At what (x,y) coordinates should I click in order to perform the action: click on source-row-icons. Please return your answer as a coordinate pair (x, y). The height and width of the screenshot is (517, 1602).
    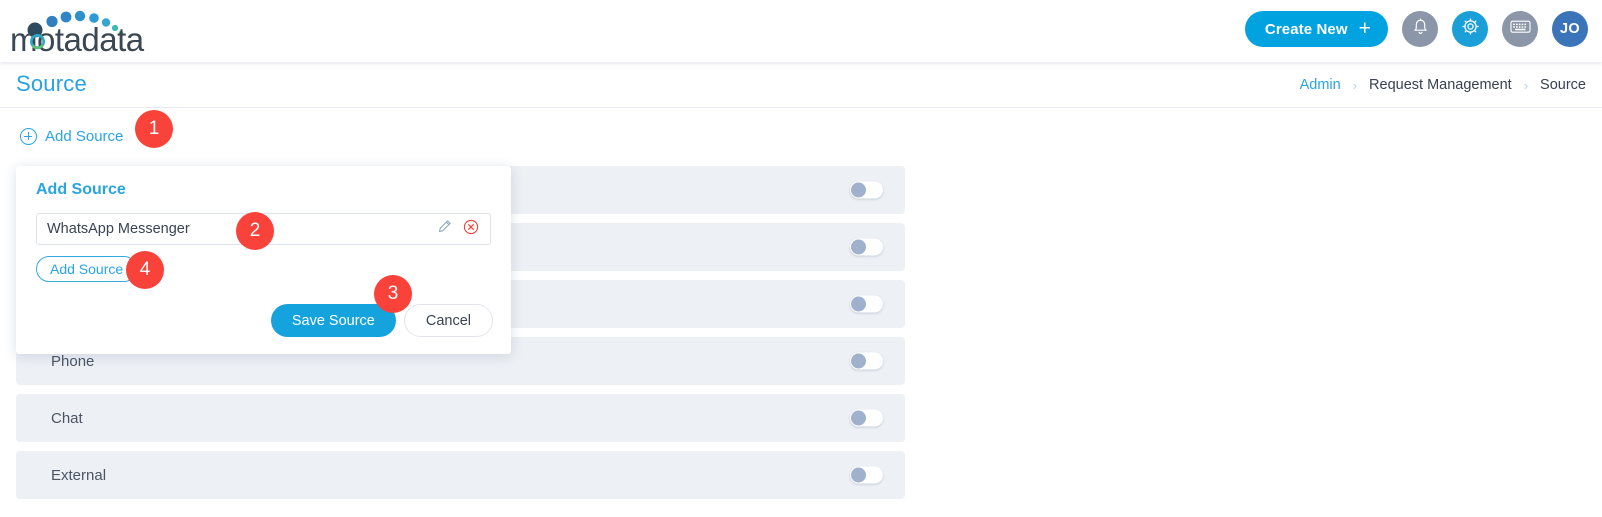
    Looking at the image, I should click on (463, 229).